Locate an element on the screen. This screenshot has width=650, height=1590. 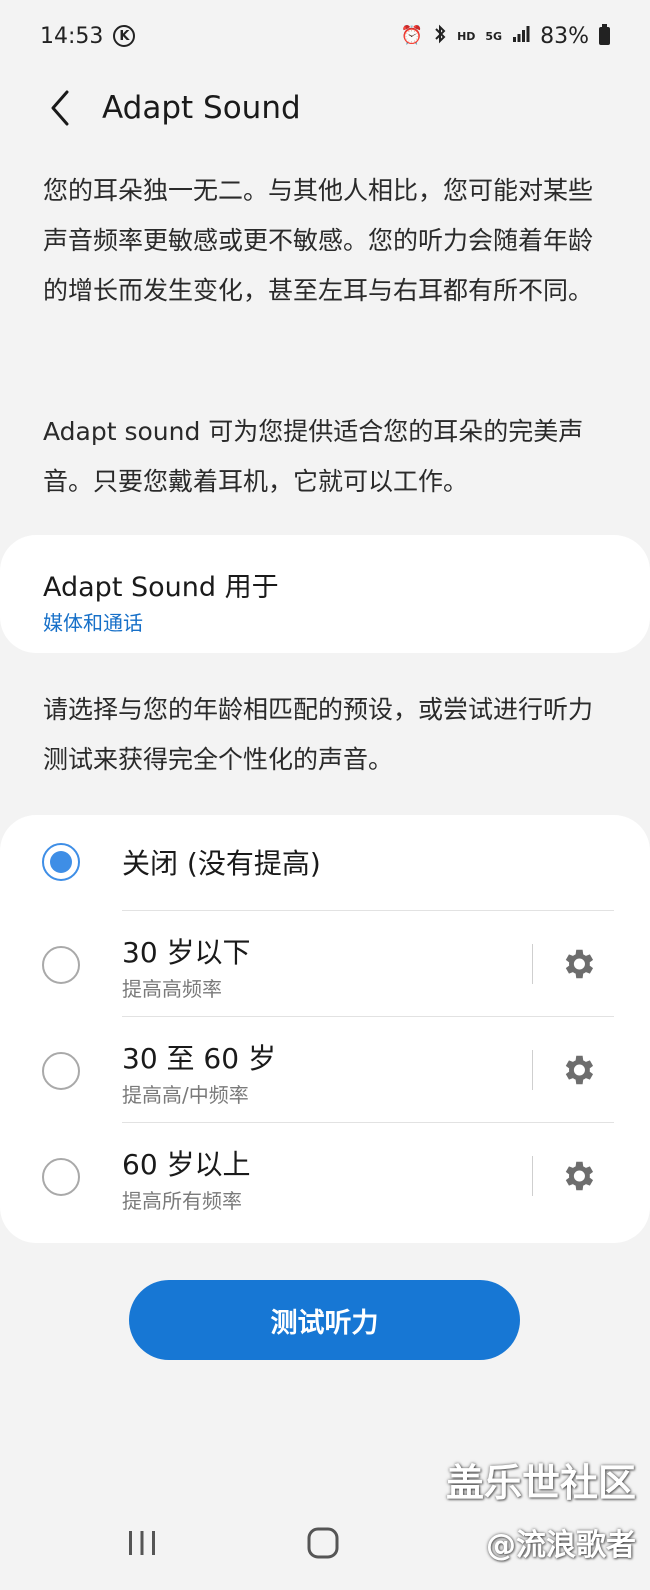
status-bar: 14:53 K ⏰ HD 5G 83% is located at coordinates (325, 36).